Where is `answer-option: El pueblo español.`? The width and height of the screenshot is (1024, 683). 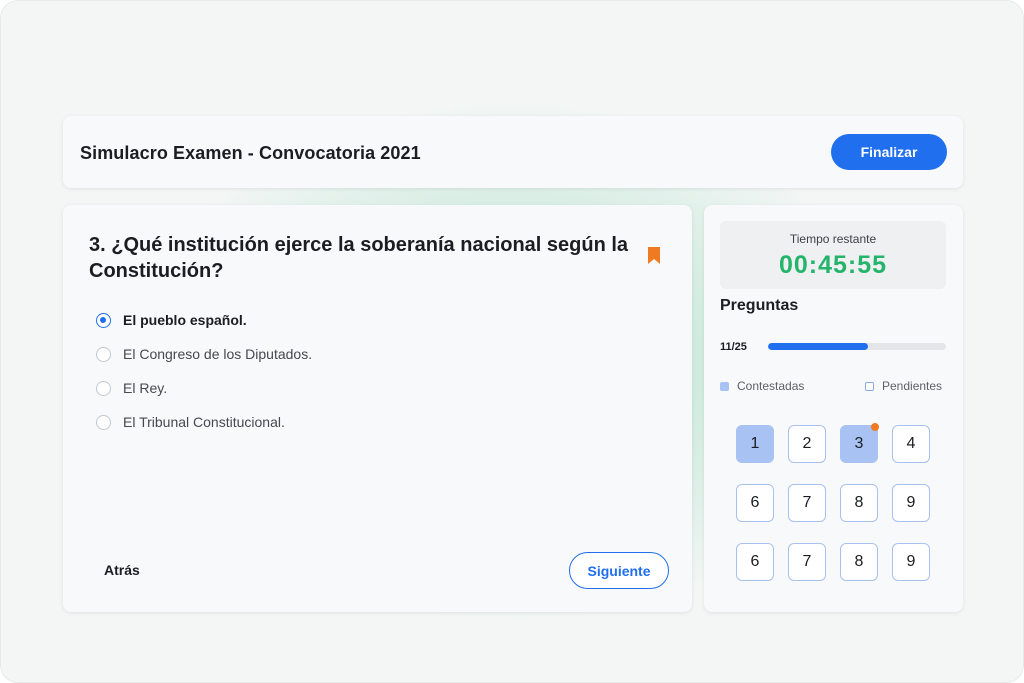 answer-option: El pueblo español. is located at coordinates (204, 320).